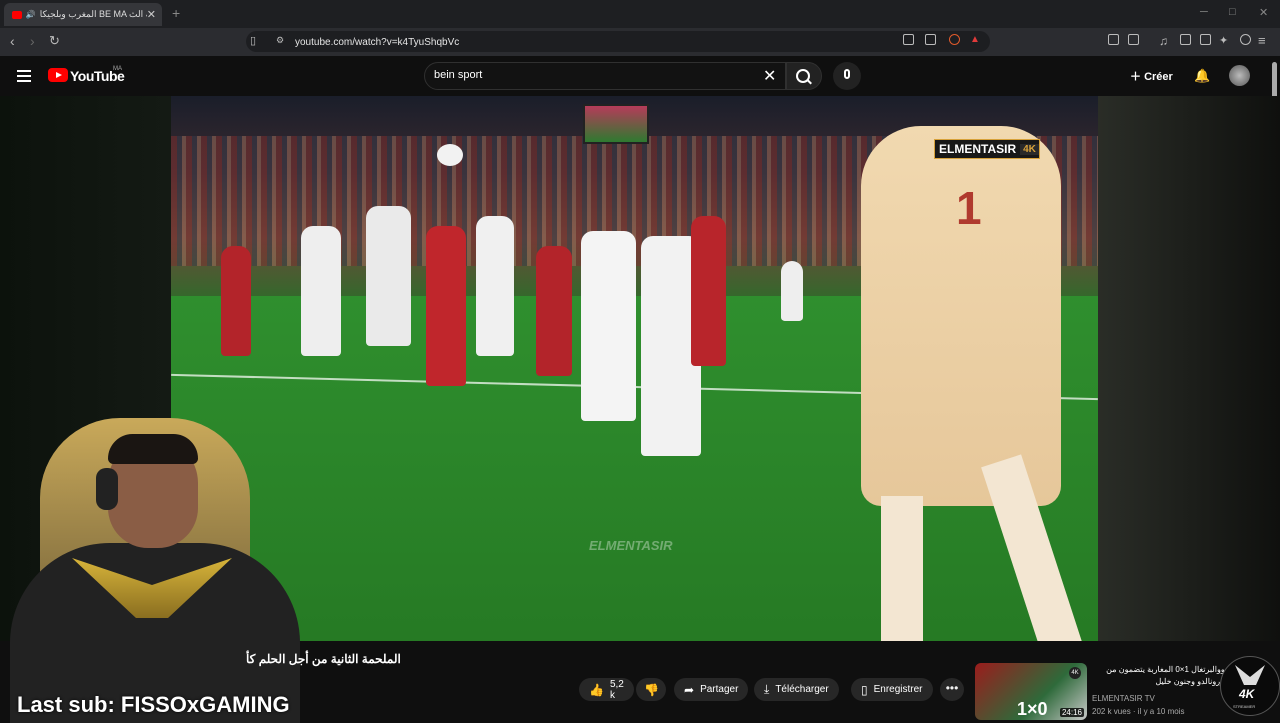 The width and height of the screenshot is (1280, 723). What do you see at coordinates (954, 39) in the screenshot?
I see `brave-shield-icon` at bounding box center [954, 39].